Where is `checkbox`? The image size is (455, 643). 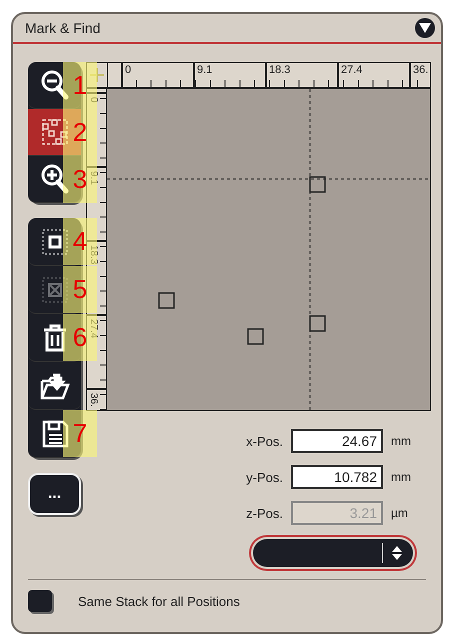
checkbox is located at coordinates (40, 601).